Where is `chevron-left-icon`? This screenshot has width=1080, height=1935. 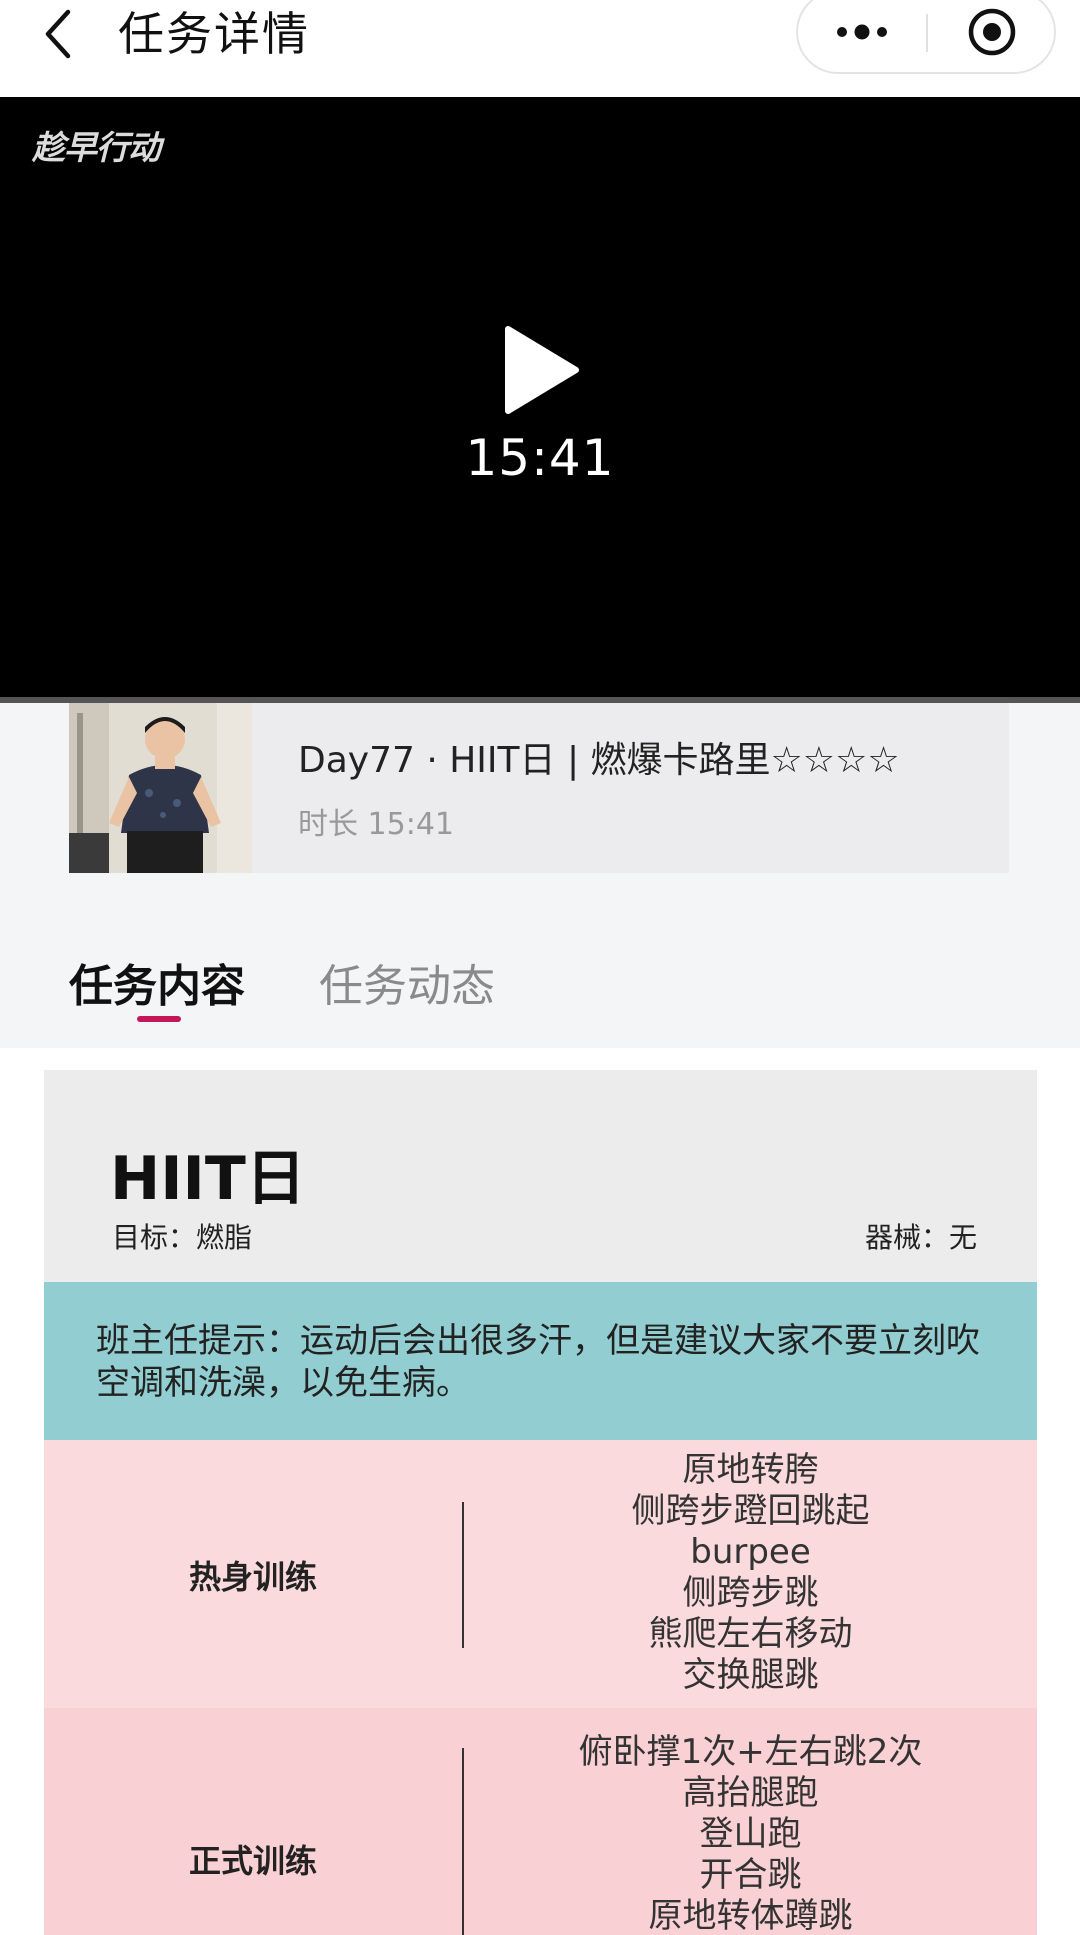 chevron-left-icon is located at coordinates (58, 34).